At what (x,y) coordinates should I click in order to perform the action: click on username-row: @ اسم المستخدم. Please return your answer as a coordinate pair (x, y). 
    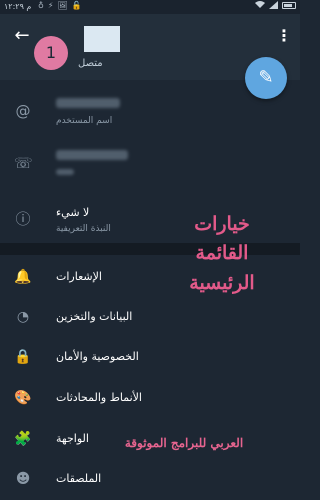
    Looking at the image, I should click on (150, 115).